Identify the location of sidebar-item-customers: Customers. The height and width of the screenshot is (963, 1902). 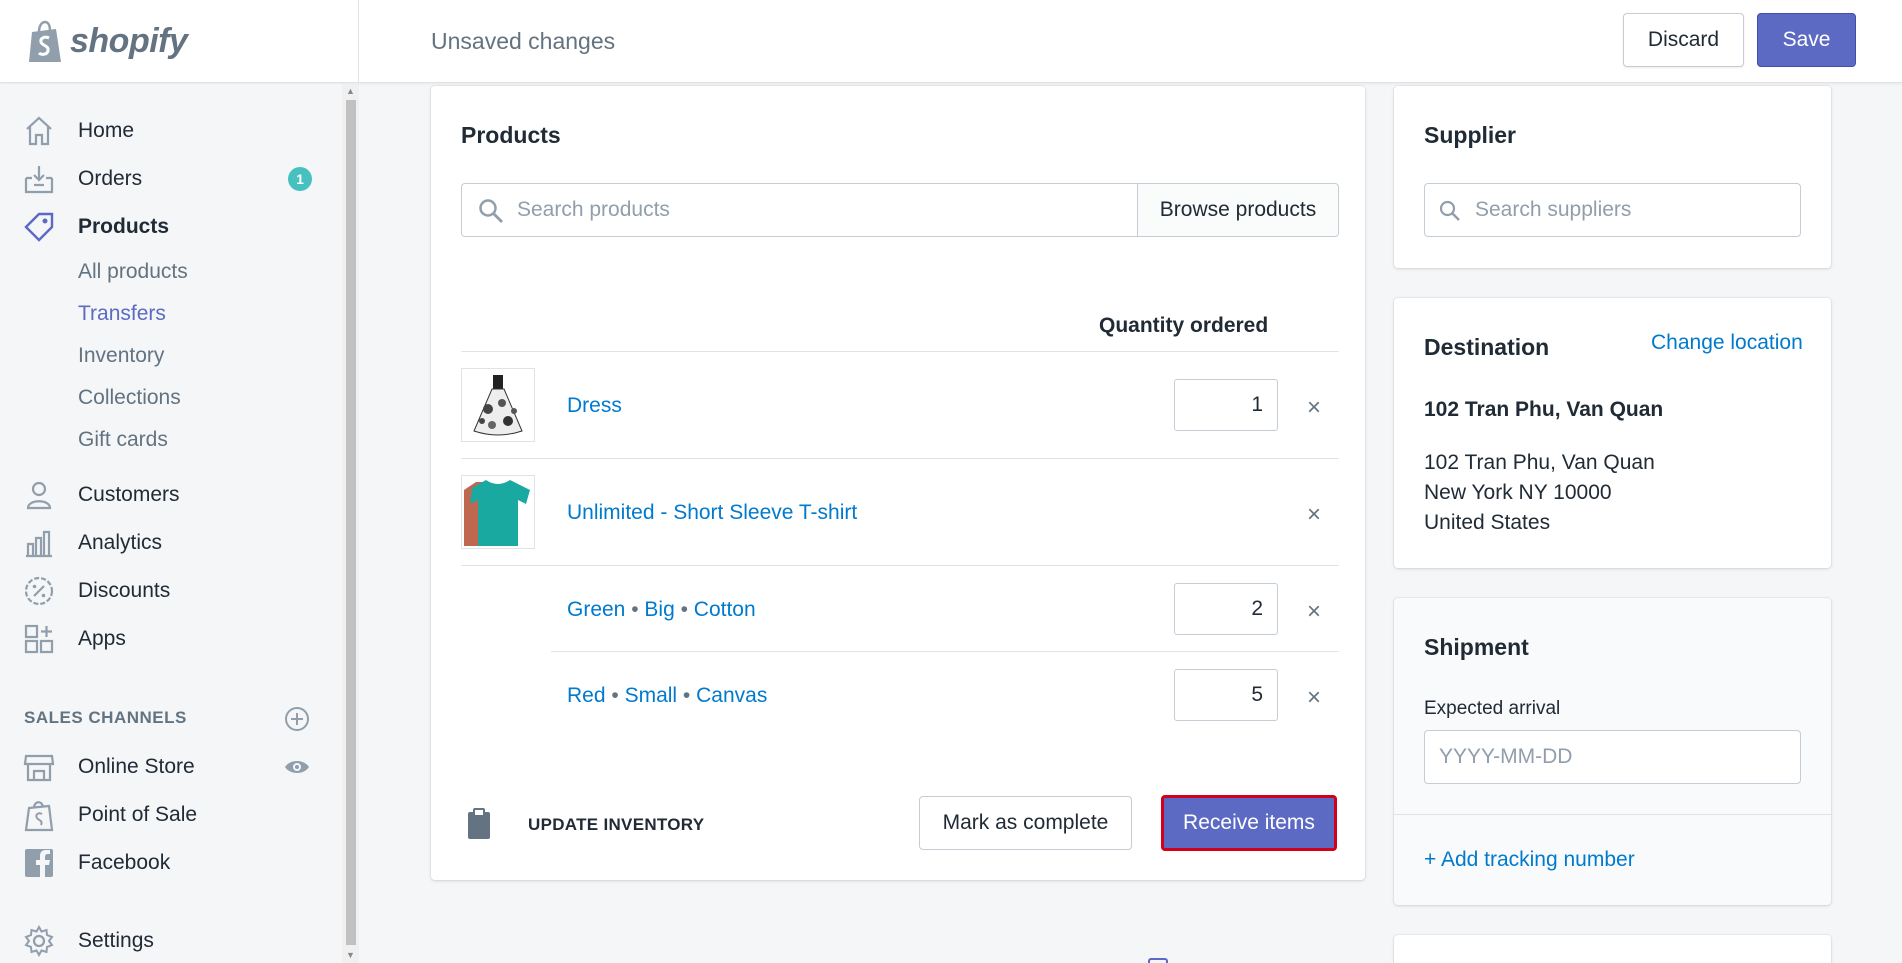
(165, 495).